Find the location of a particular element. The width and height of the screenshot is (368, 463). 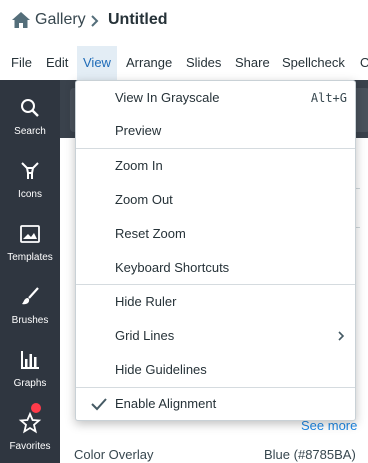

menu-item-label: Hide Ruler is located at coordinates (146, 301).